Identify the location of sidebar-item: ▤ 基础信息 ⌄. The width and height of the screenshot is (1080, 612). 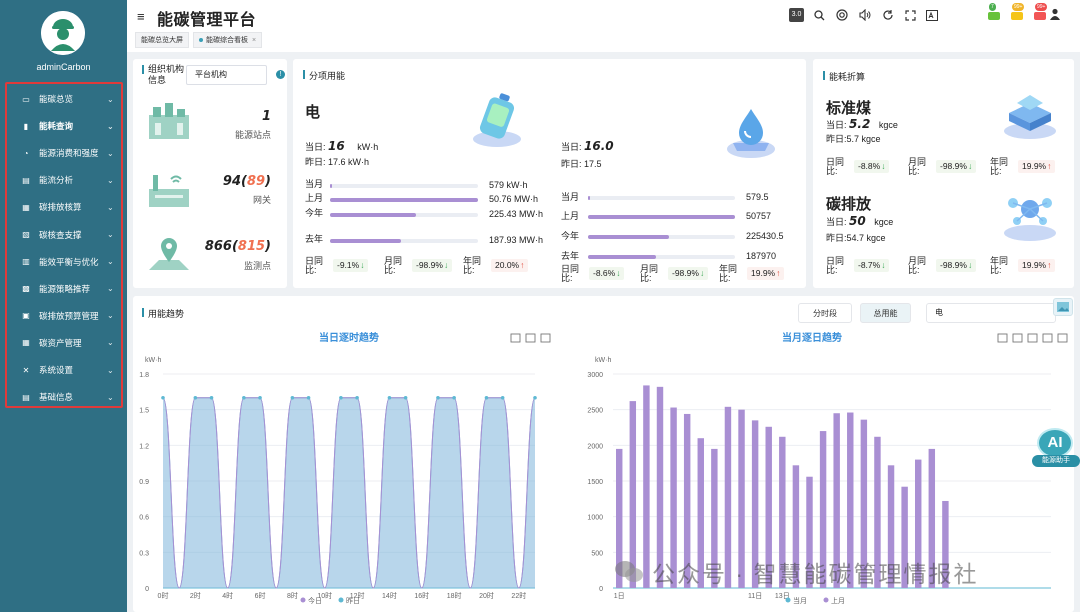
(65, 397).